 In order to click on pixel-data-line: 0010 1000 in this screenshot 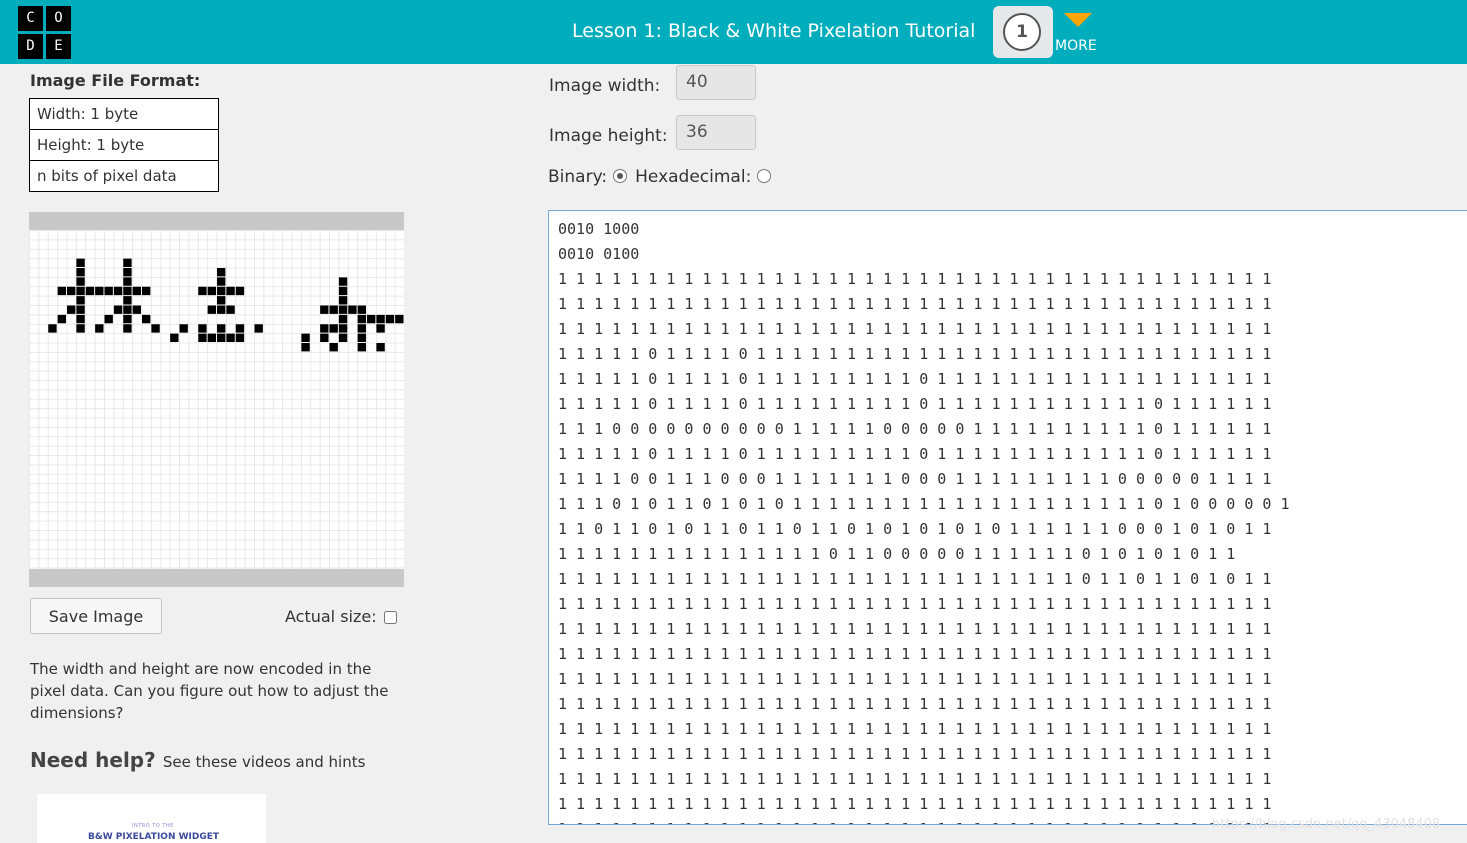, I will do `click(599, 229)`.